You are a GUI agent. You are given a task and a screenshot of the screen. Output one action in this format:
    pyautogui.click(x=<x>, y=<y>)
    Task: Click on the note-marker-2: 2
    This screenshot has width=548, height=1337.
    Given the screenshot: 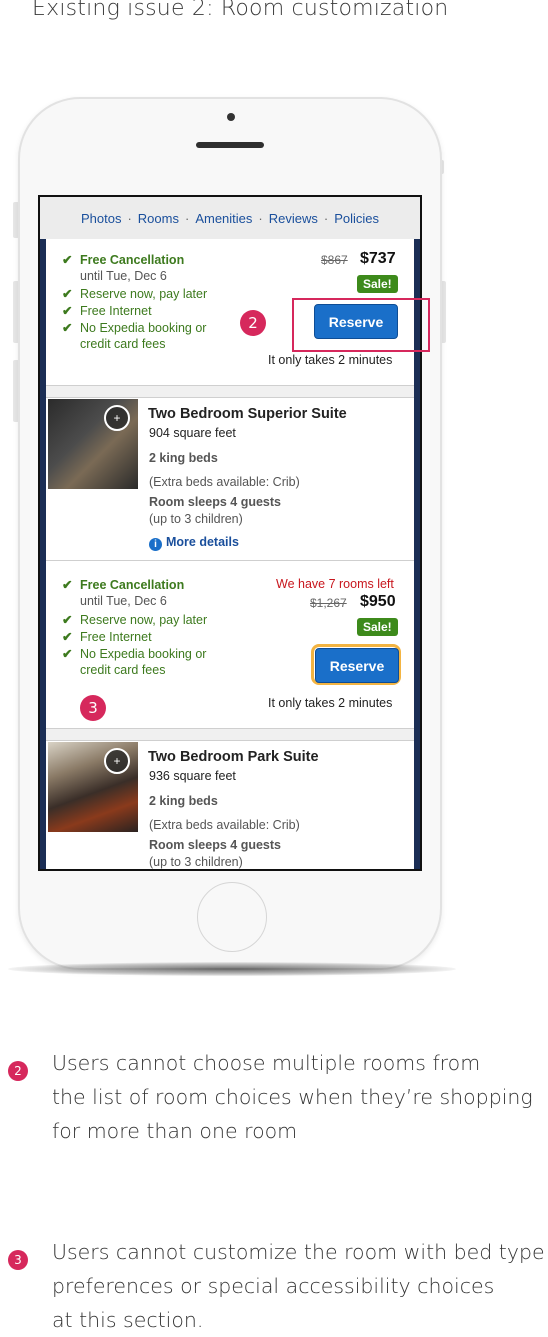 What is the action you would take?
    pyautogui.click(x=18, y=1071)
    